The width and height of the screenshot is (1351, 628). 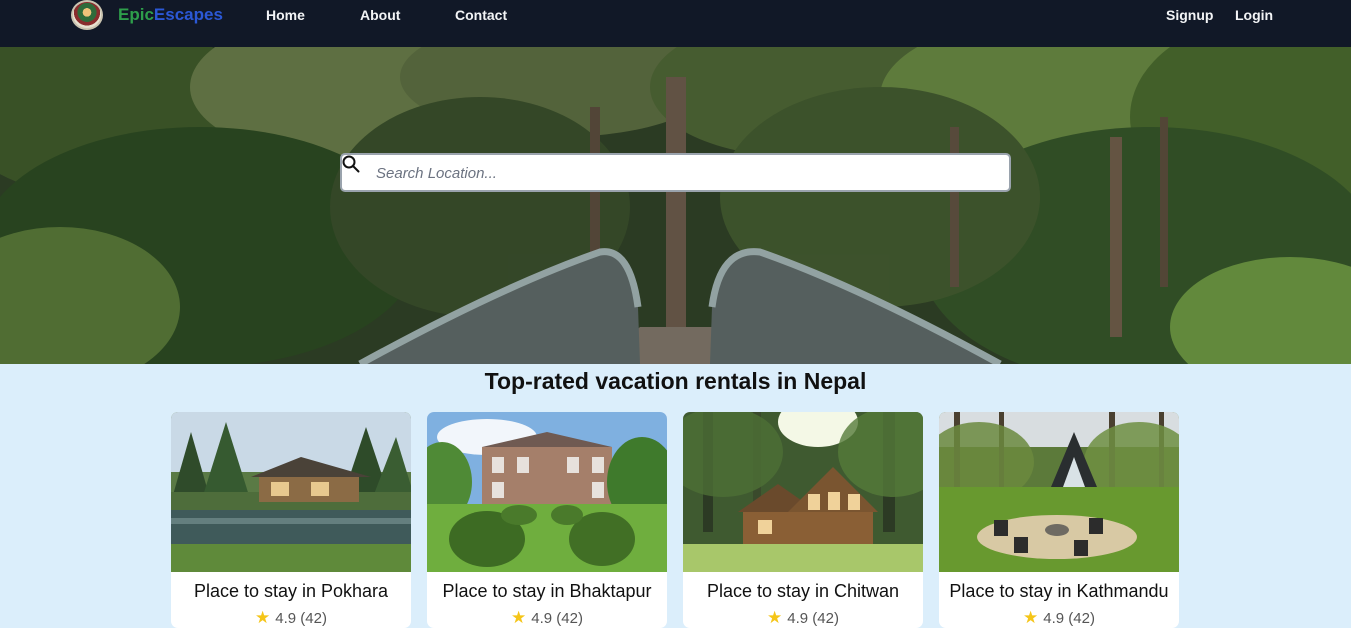 I want to click on rental-card-chitwan: Place to stay in Chitwan ★ 4.9 (42), so click(x=803, y=520).